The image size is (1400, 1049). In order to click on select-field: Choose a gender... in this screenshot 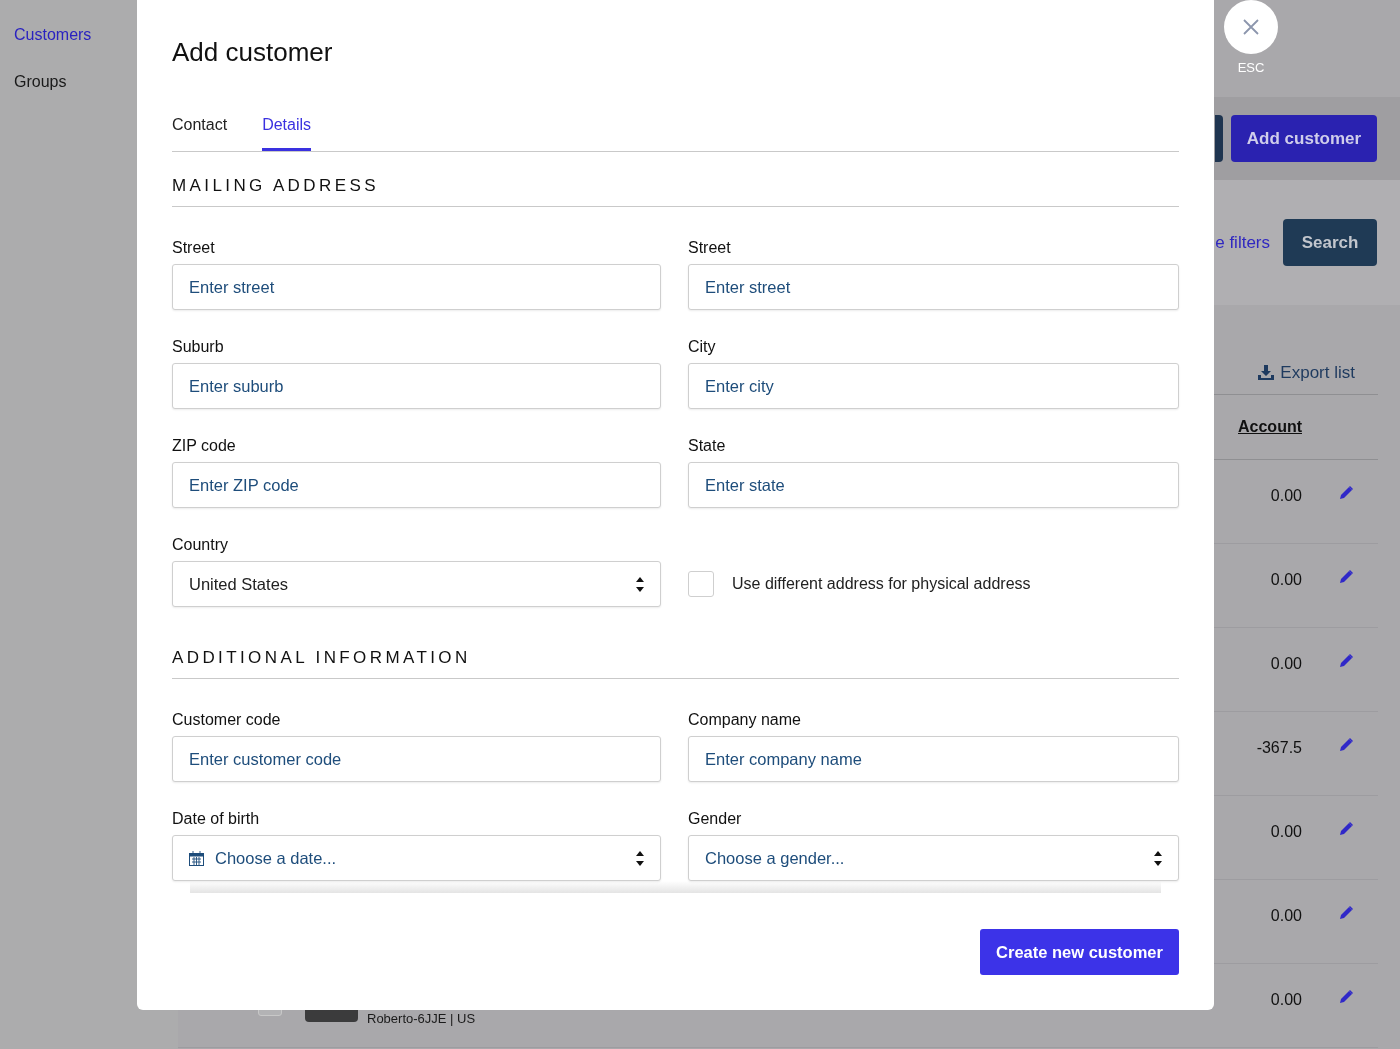, I will do `click(933, 858)`.